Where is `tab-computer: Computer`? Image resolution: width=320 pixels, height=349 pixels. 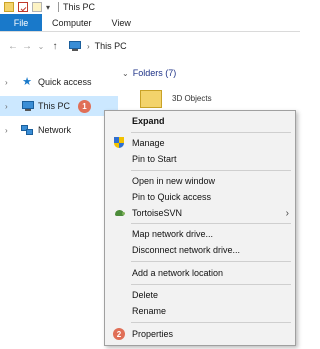 tab-computer: Computer is located at coordinates (72, 22).